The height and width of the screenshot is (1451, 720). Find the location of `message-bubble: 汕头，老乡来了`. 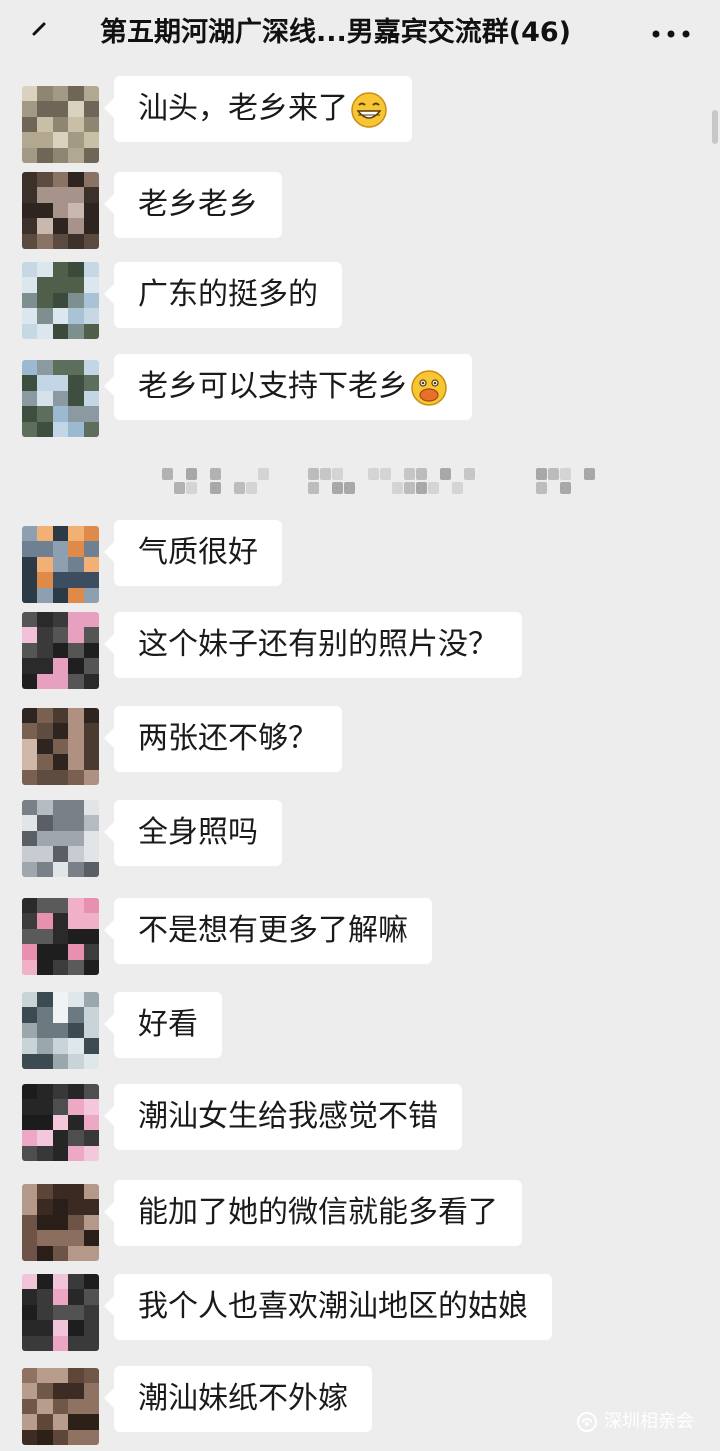

message-bubble: 汕头，老乡来了 is located at coordinates (258, 109).